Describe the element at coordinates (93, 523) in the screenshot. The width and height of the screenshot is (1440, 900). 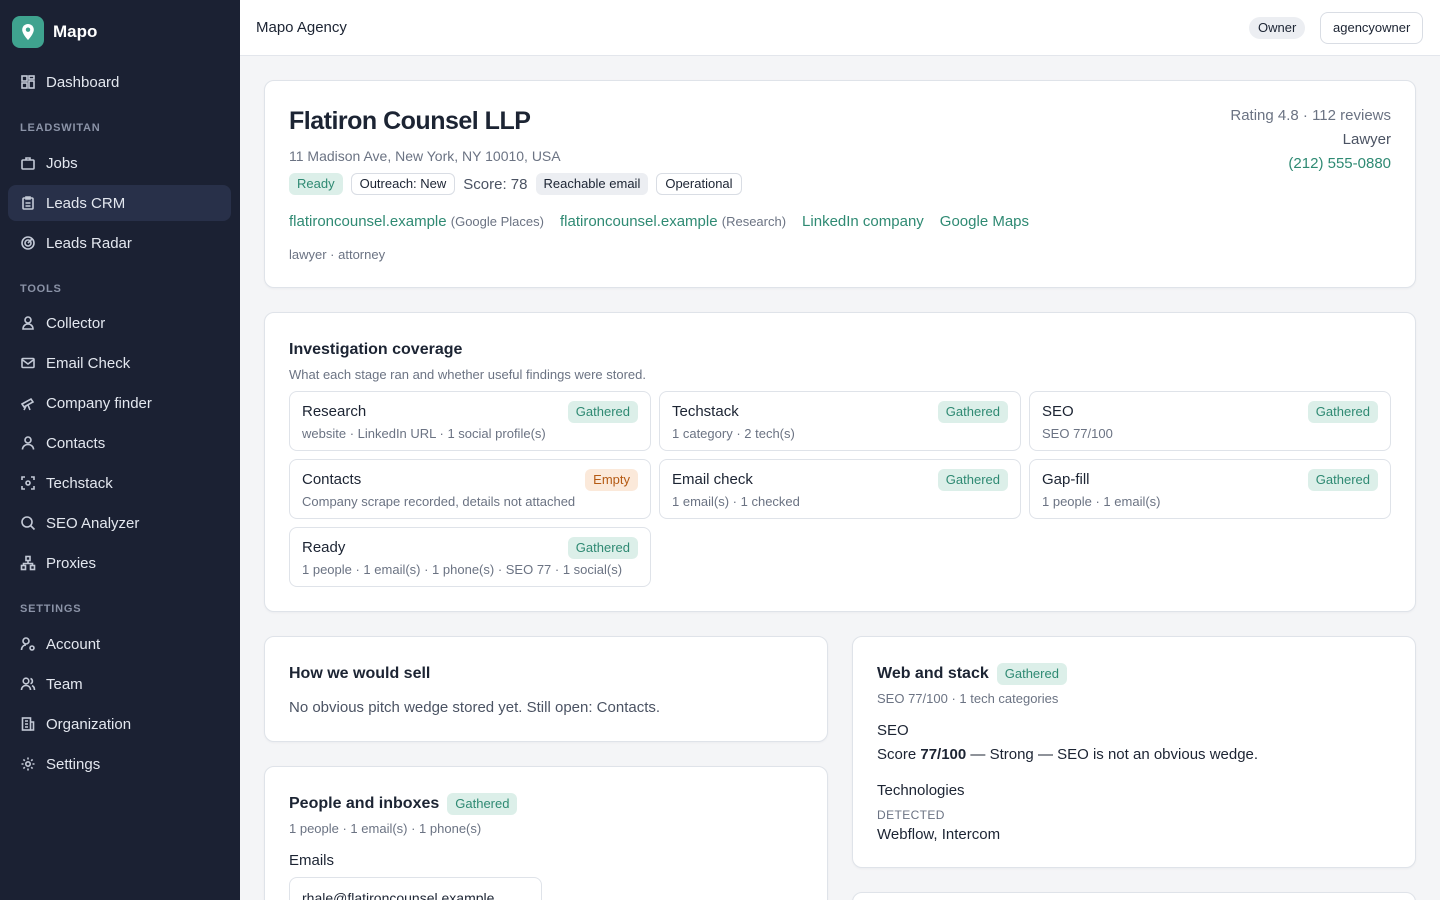
I see `sidebar-item-label: SEO Analyzer` at that location.